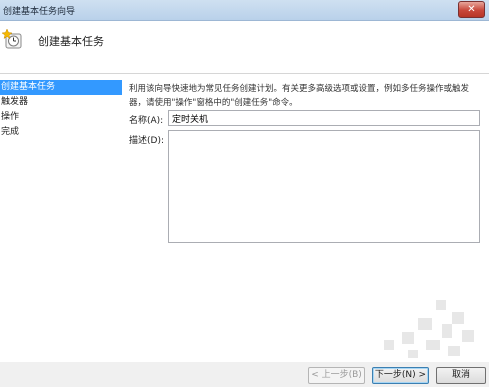 The height and width of the screenshot is (387, 489). Describe the element at coordinates (244, 10) in the screenshot. I see `title-bar: 创建基本任务向导 ✕` at that location.